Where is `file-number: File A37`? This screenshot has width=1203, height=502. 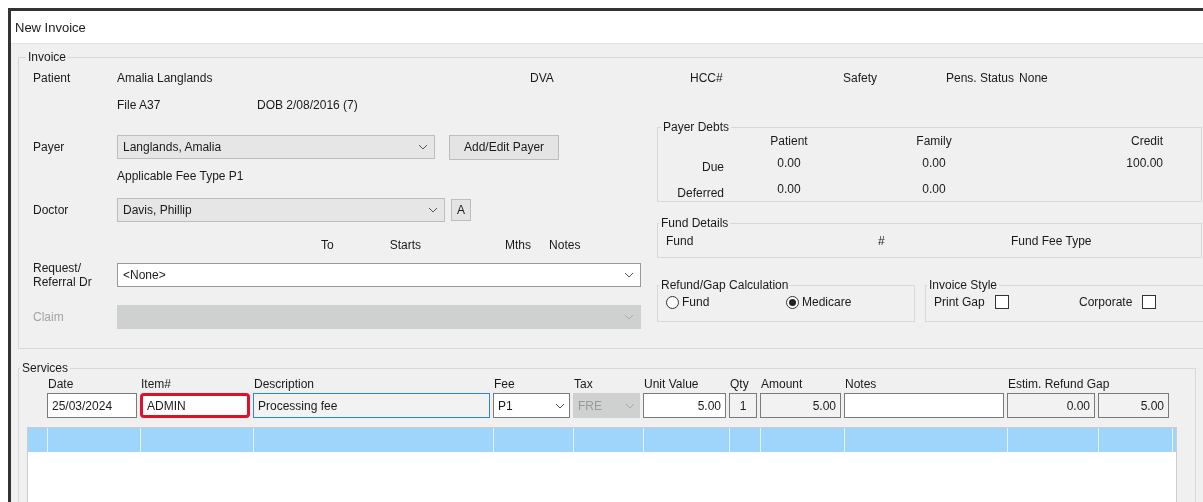 file-number: File A37 is located at coordinates (139, 105).